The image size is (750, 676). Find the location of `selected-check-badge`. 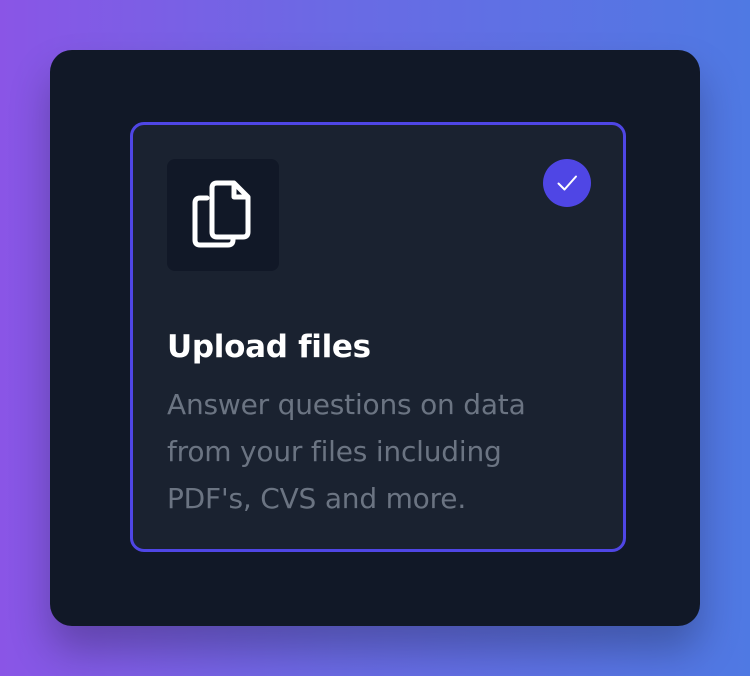

selected-check-badge is located at coordinates (567, 183).